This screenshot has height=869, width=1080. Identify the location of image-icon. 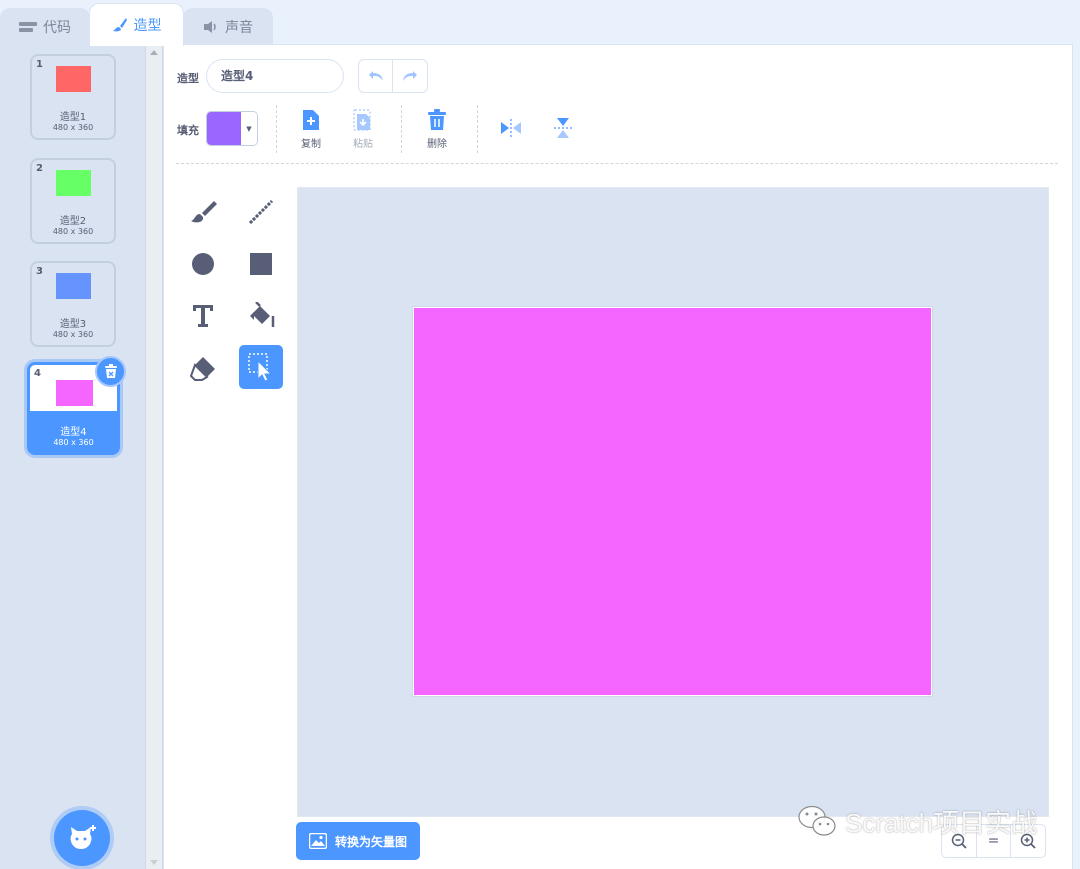
(317, 841).